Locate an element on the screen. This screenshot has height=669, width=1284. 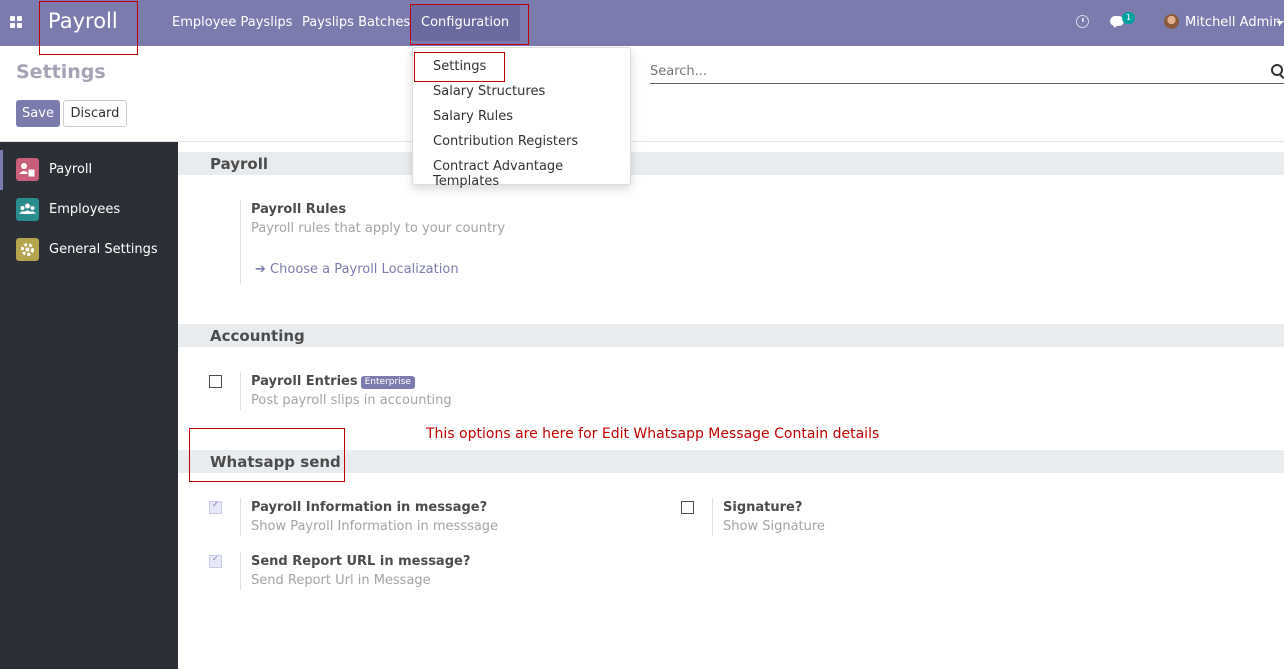
sidebar-item-general-settings: General Settings is located at coordinates (89, 250).